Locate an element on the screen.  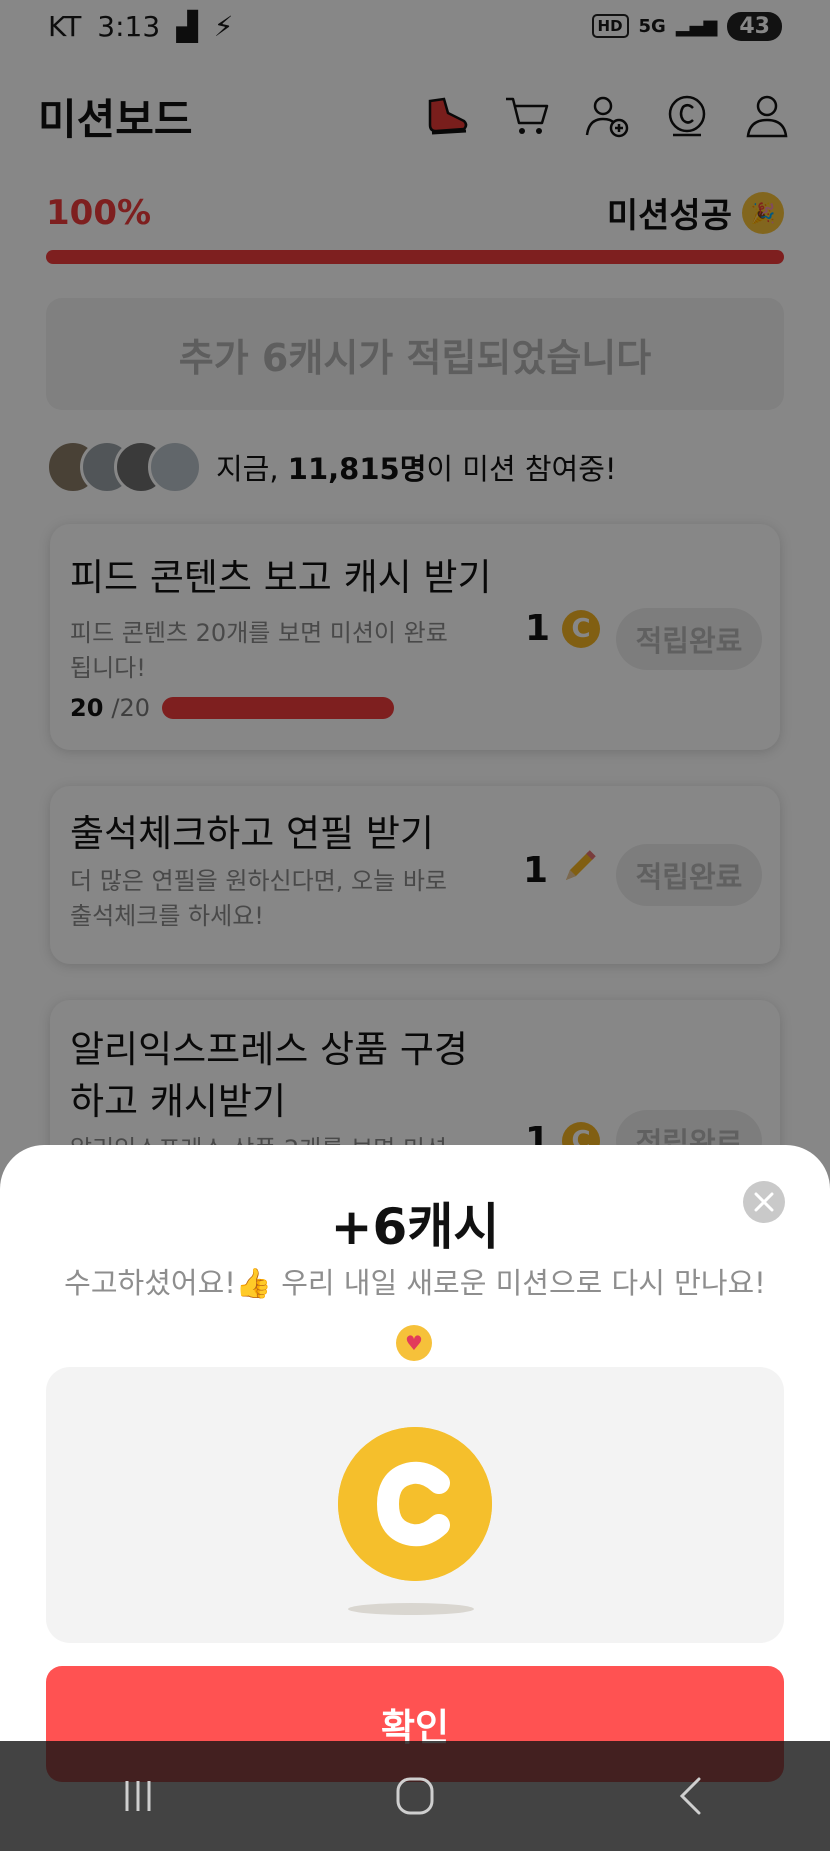
recent-apps-icon is located at coordinates (138, 1796).